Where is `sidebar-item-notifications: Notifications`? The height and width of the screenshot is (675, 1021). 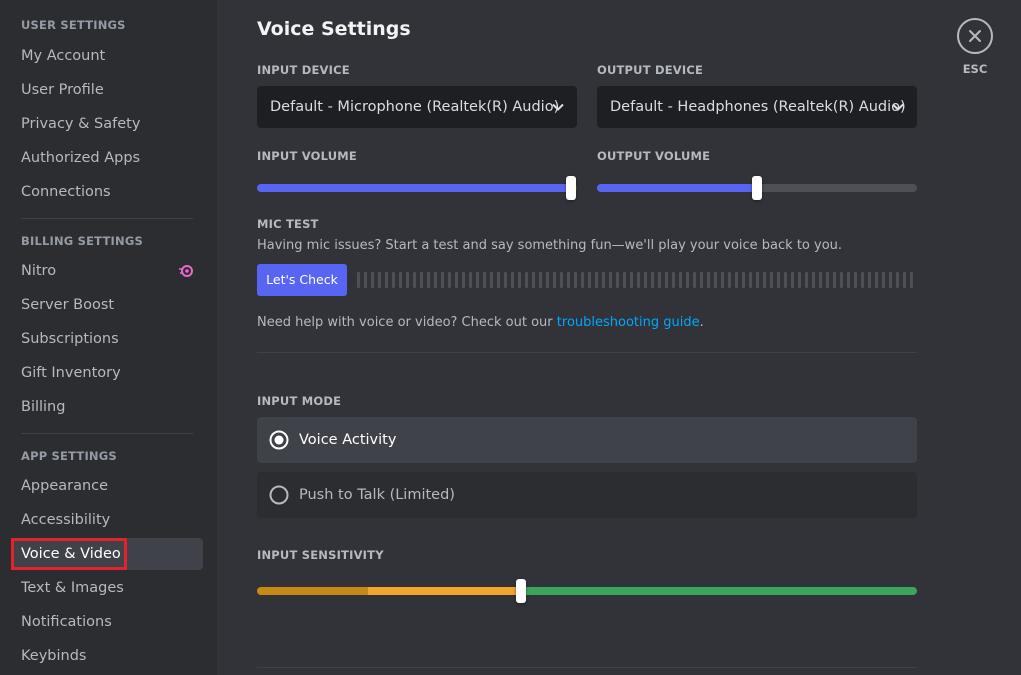
sidebar-item-notifications: Notifications is located at coordinates (107, 622).